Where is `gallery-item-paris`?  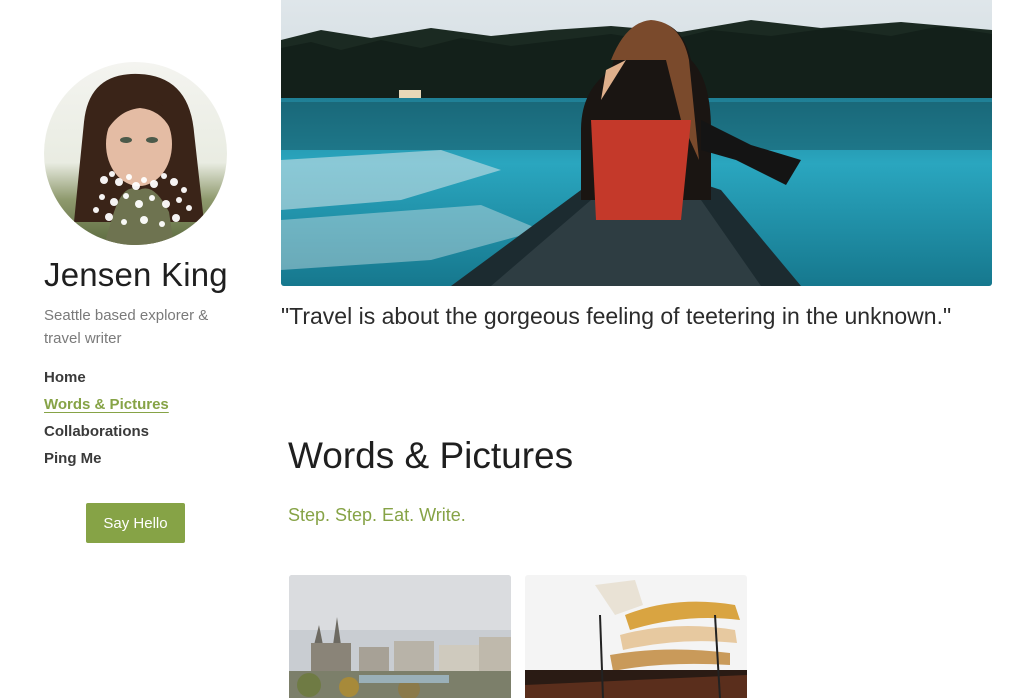
gallery-item-paris is located at coordinates (400, 636).